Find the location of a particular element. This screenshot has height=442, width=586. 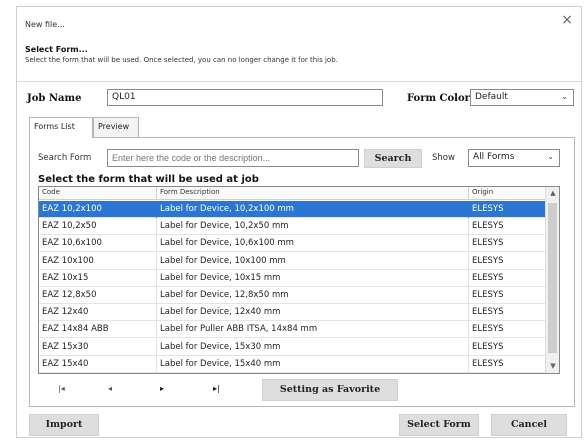

search-input is located at coordinates (233, 158).